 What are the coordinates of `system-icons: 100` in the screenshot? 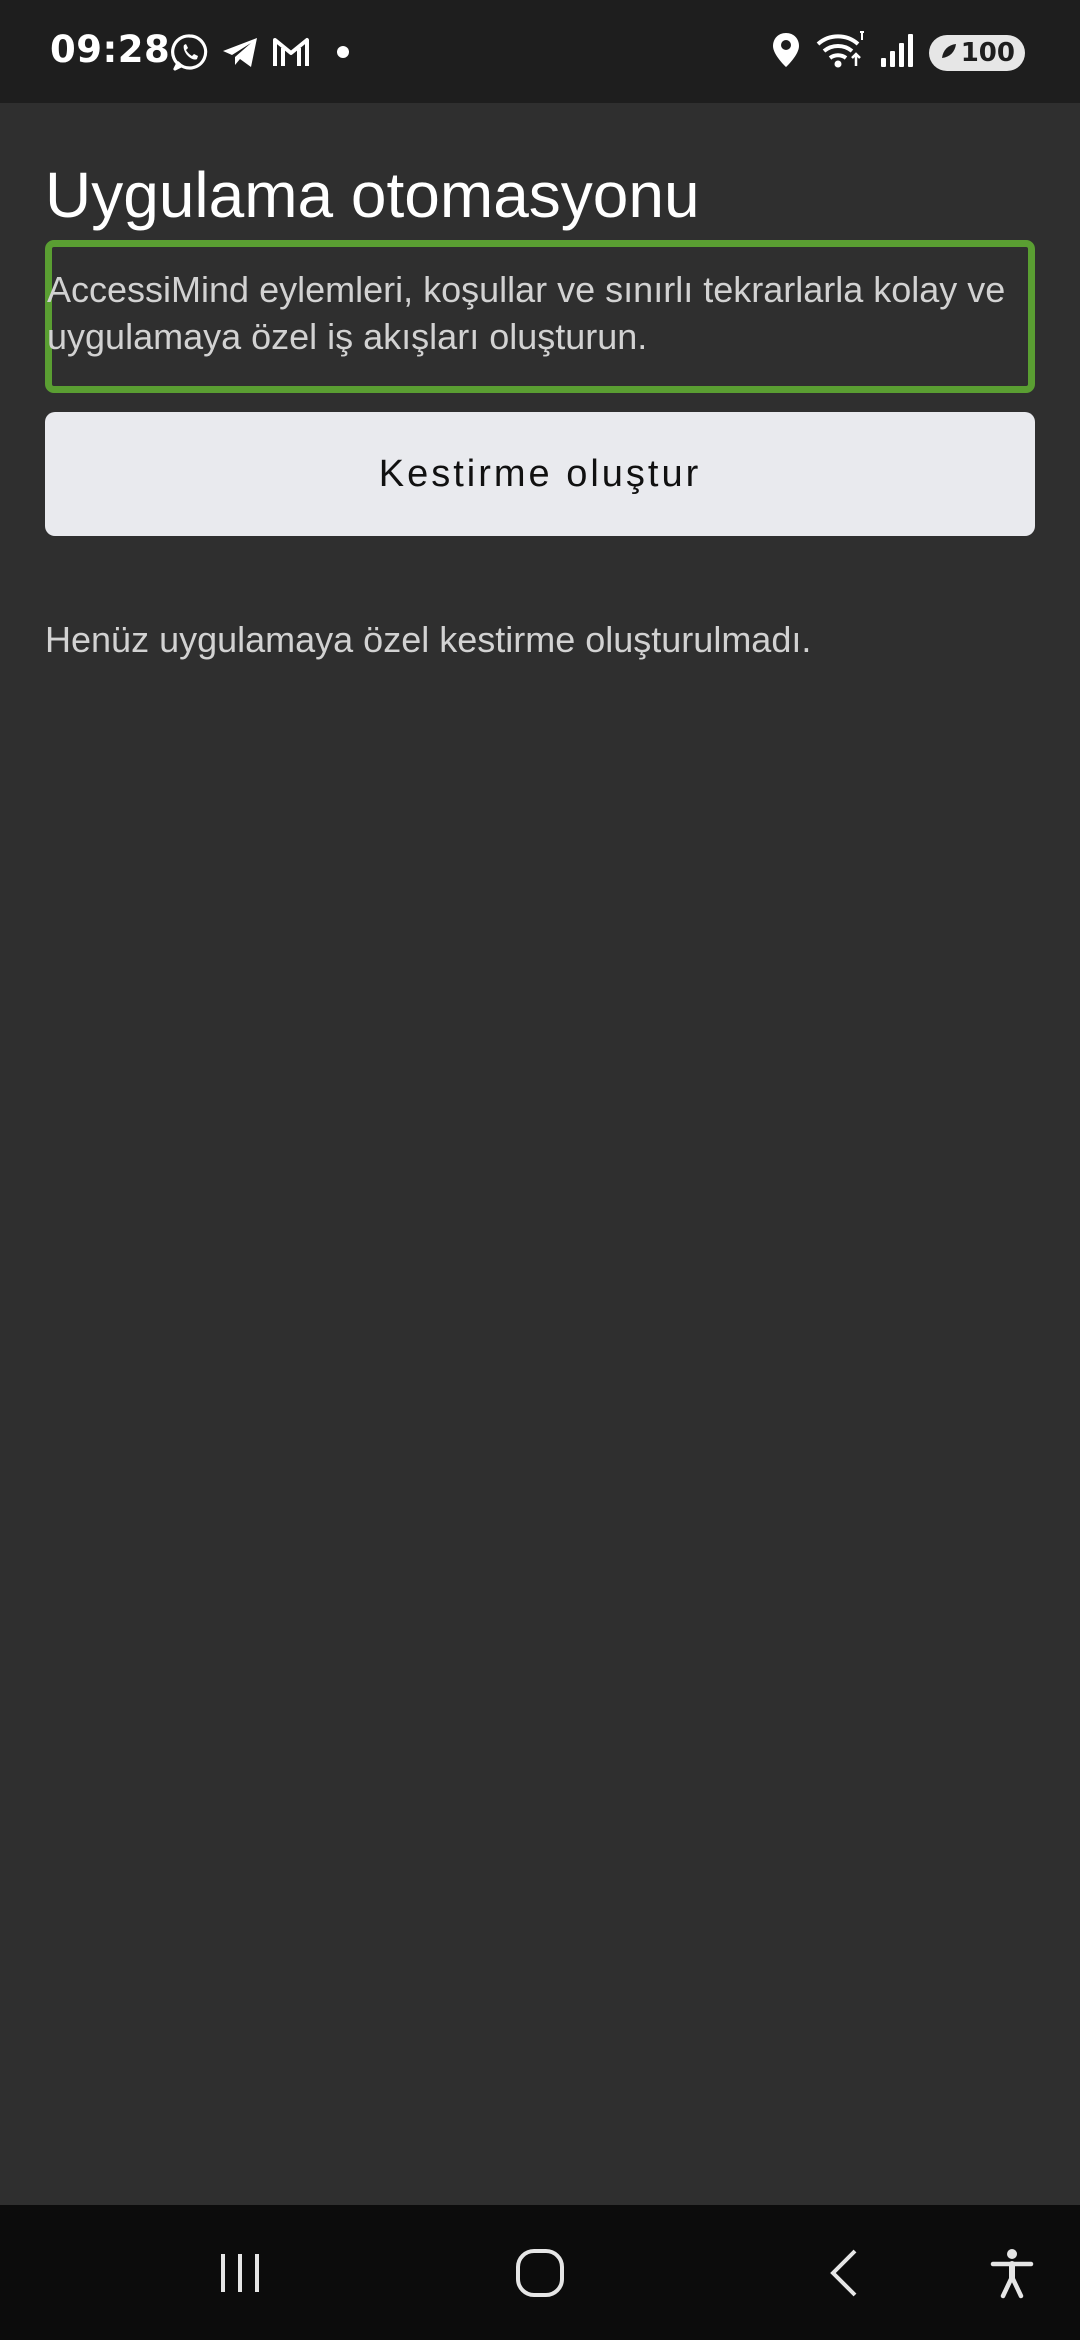 It's located at (898, 52).